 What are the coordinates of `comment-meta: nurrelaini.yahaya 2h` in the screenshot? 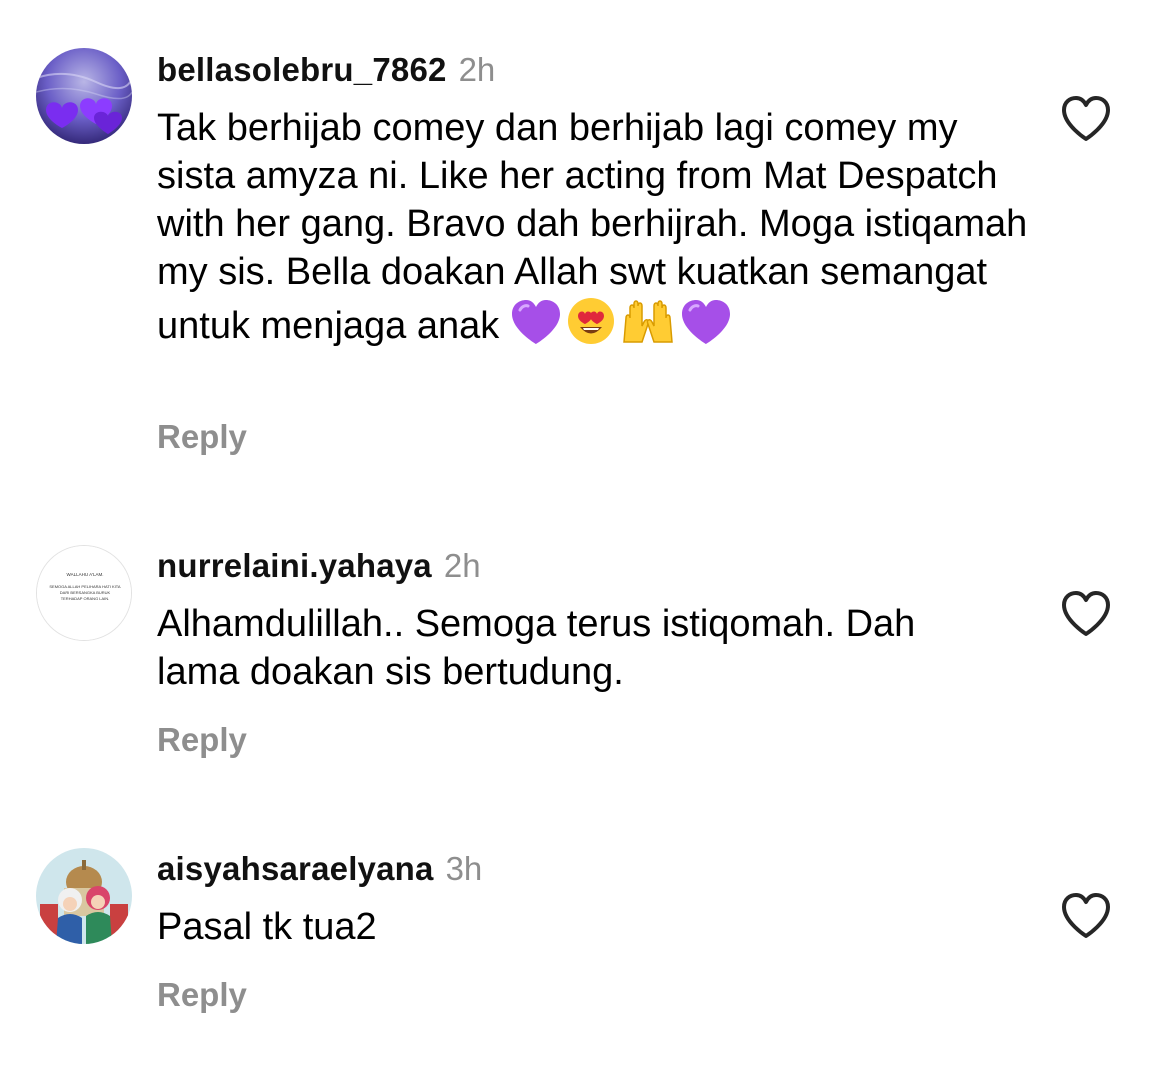 It's located at (319, 566).